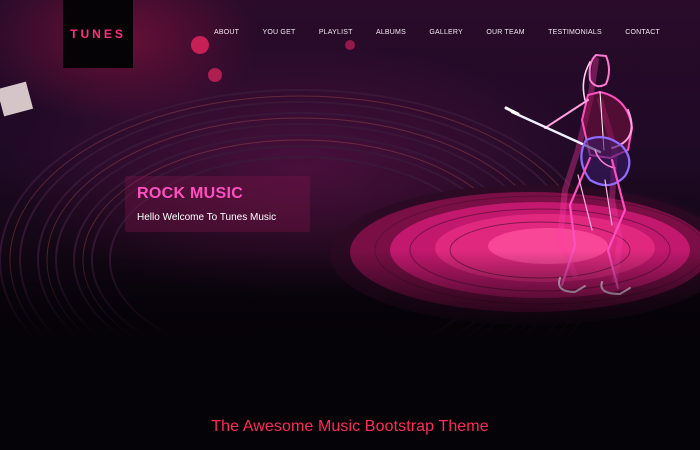 The height and width of the screenshot is (450, 700). I want to click on nav-you-get: YOU GET, so click(279, 32).